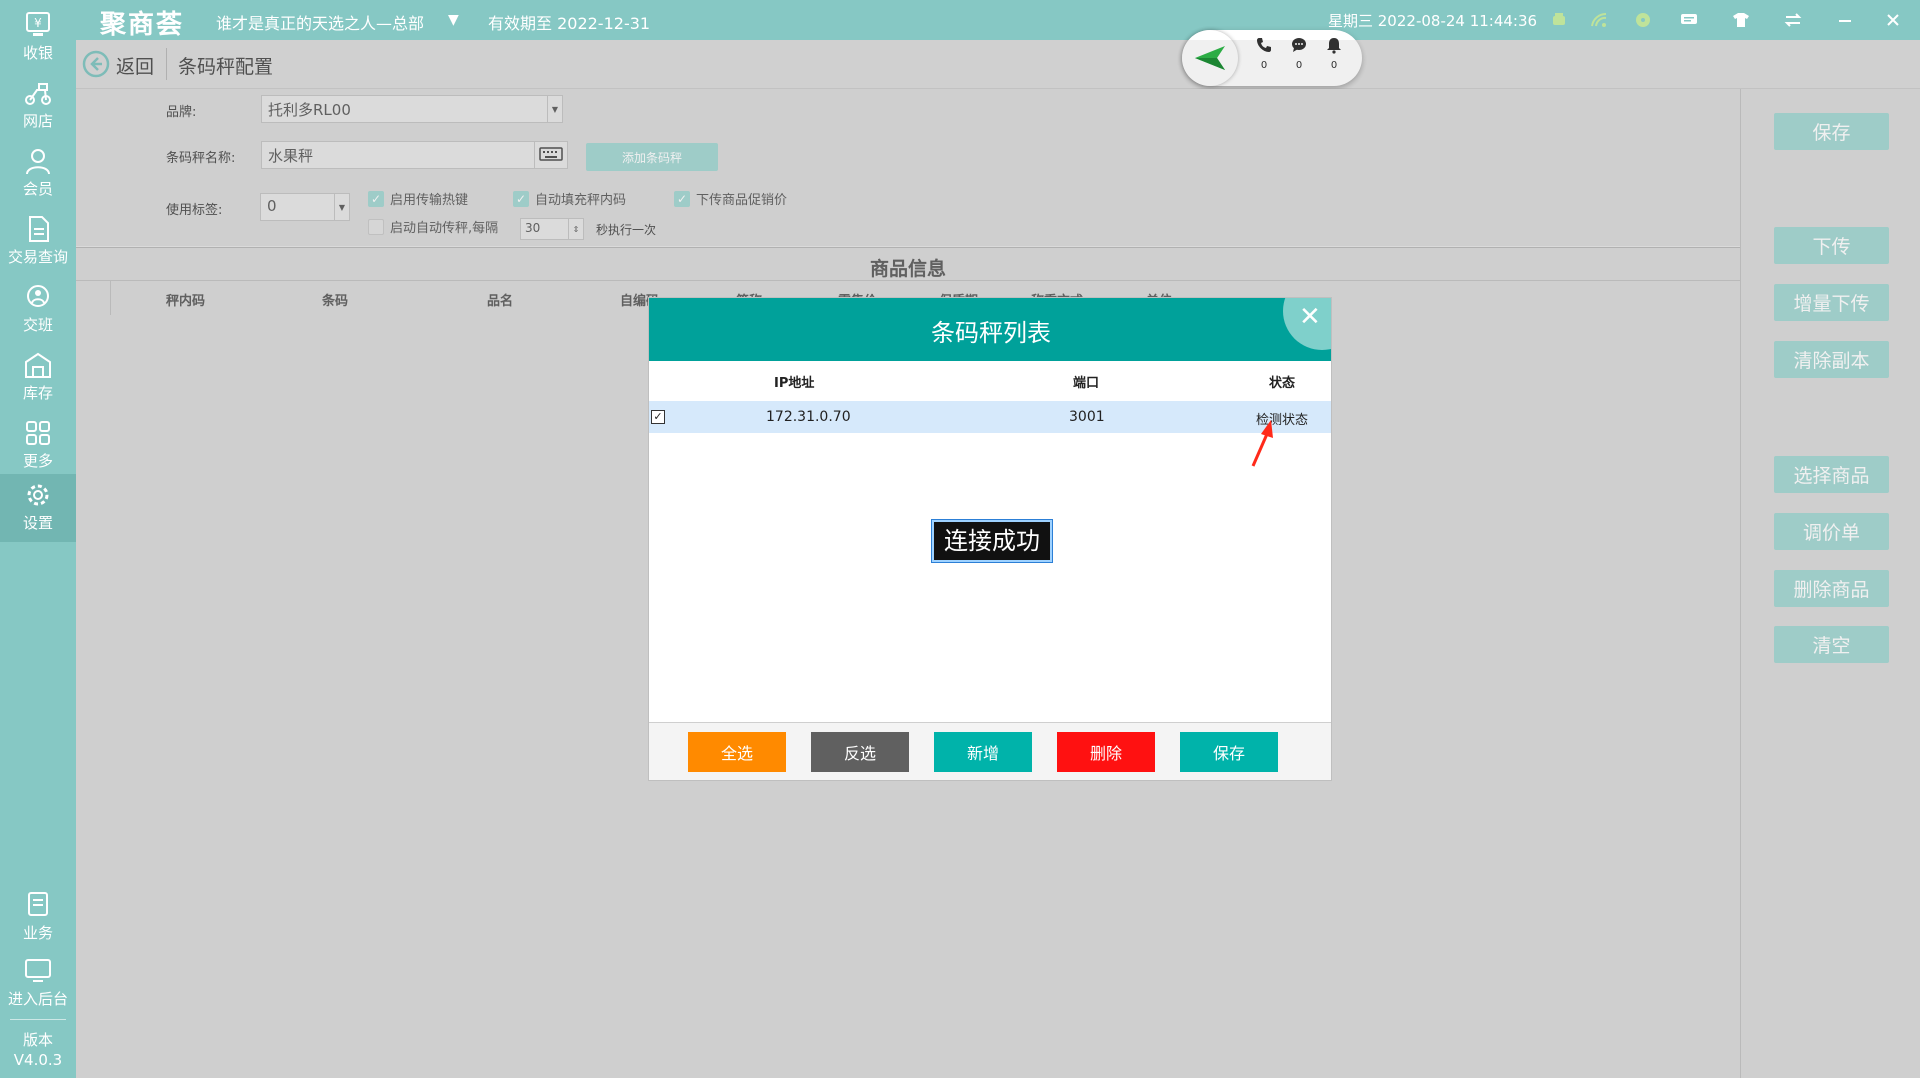 The image size is (1920, 1078). What do you see at coordinates (38, 106) in the screenshot?
I see `sidebar-item-online-store: 网店` at bounding box center [38, 106].